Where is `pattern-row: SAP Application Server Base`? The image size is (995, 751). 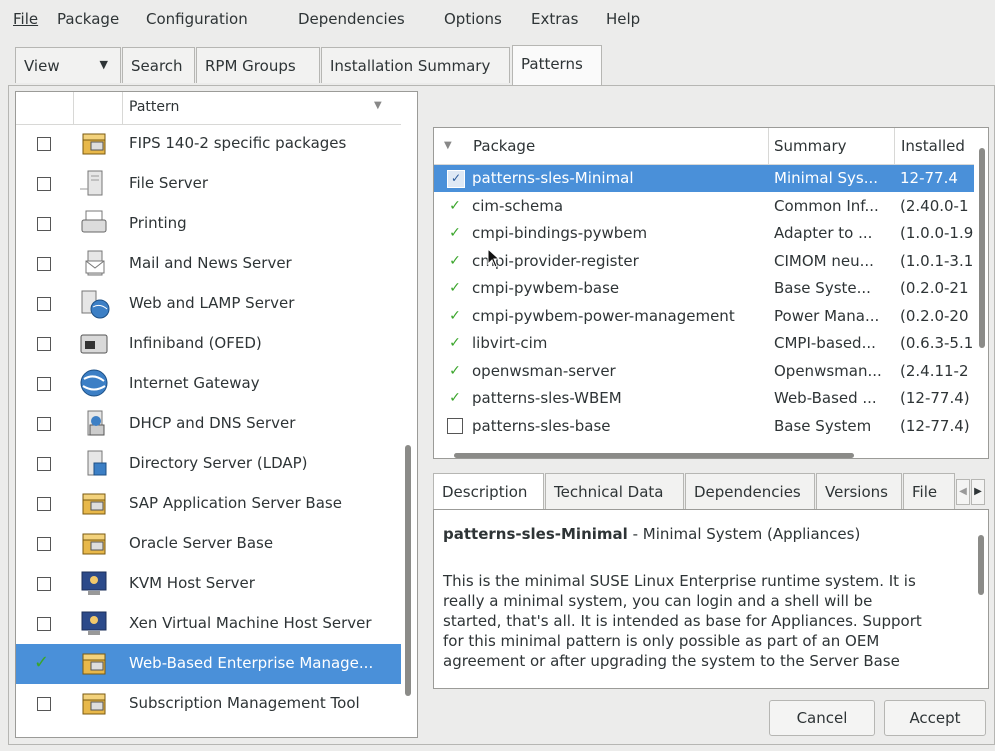
pattern-row: SAP Application Server Base is located at coordinates (208, 504).